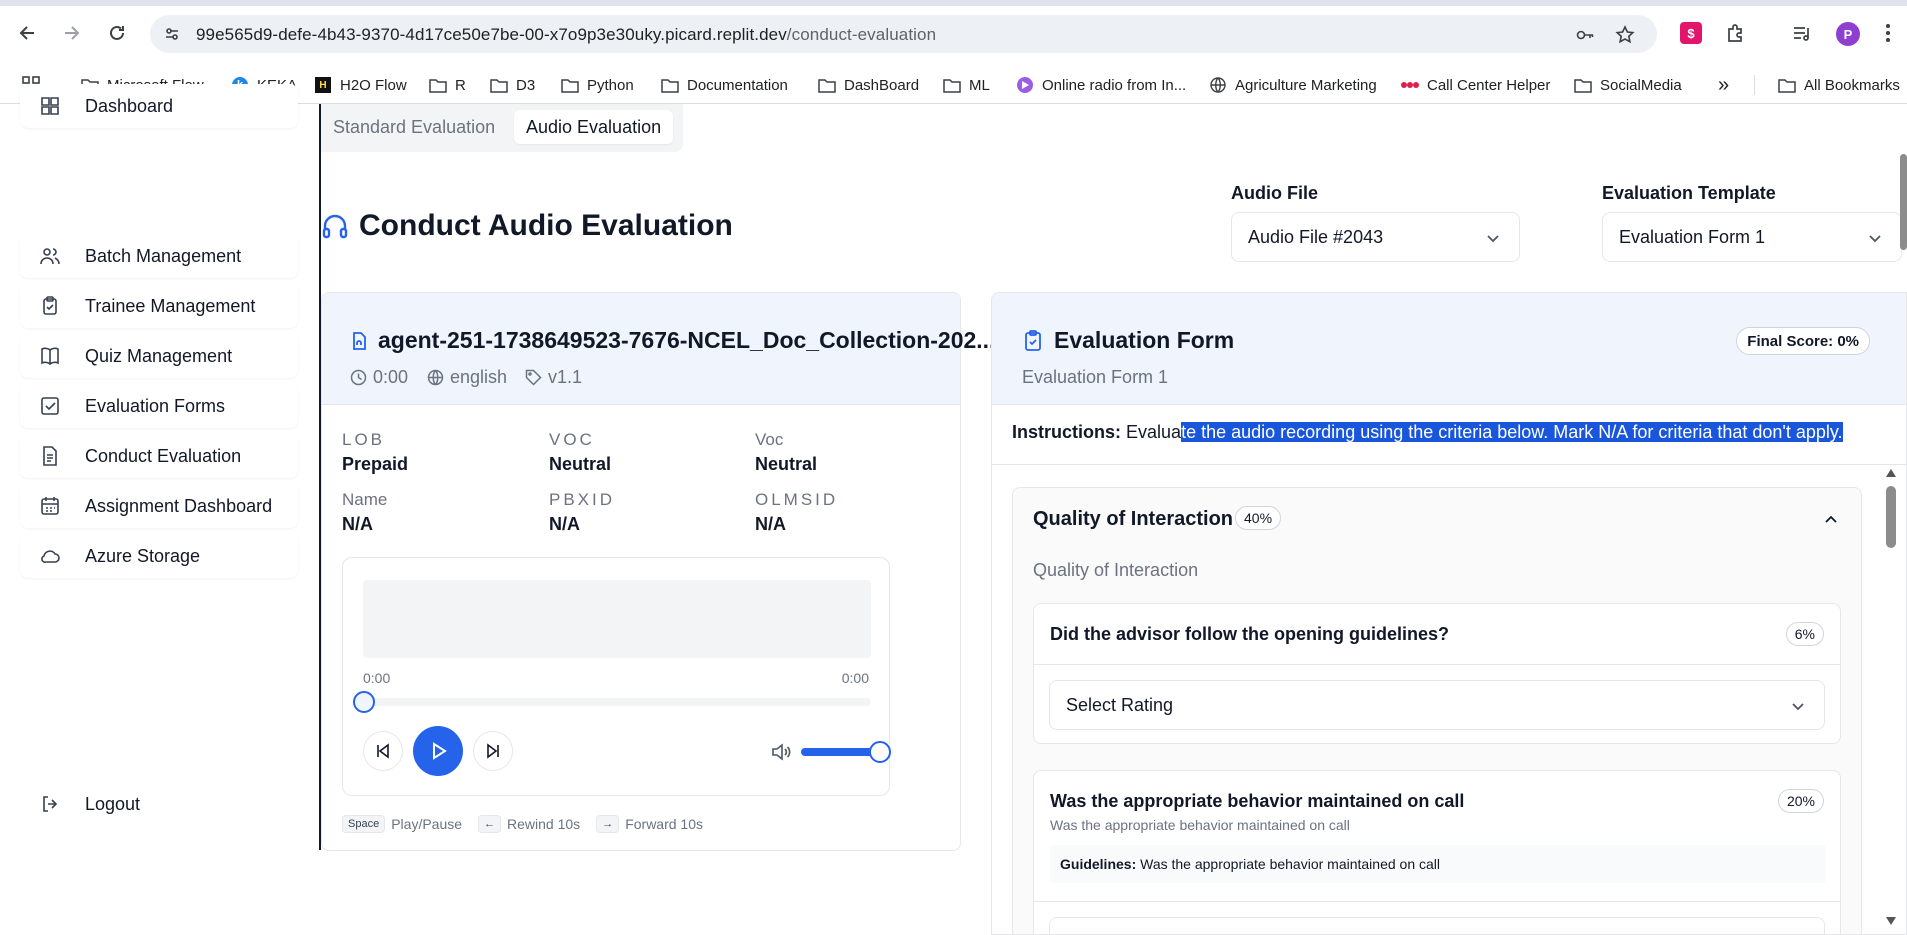 This screenshot has width=1907, height=935. I want to click on password-key-icon, so click(1585, 35).